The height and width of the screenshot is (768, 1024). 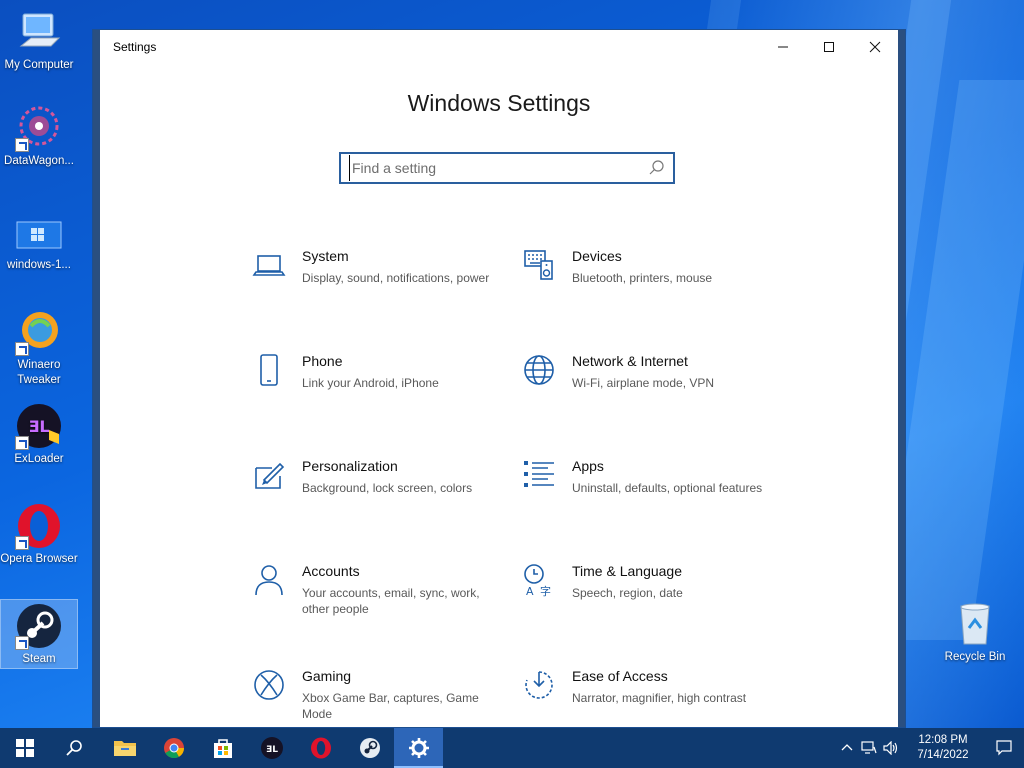 I want to click on tile-phone: Phone Link your Android, iPhone, so click(x=377, y=393).